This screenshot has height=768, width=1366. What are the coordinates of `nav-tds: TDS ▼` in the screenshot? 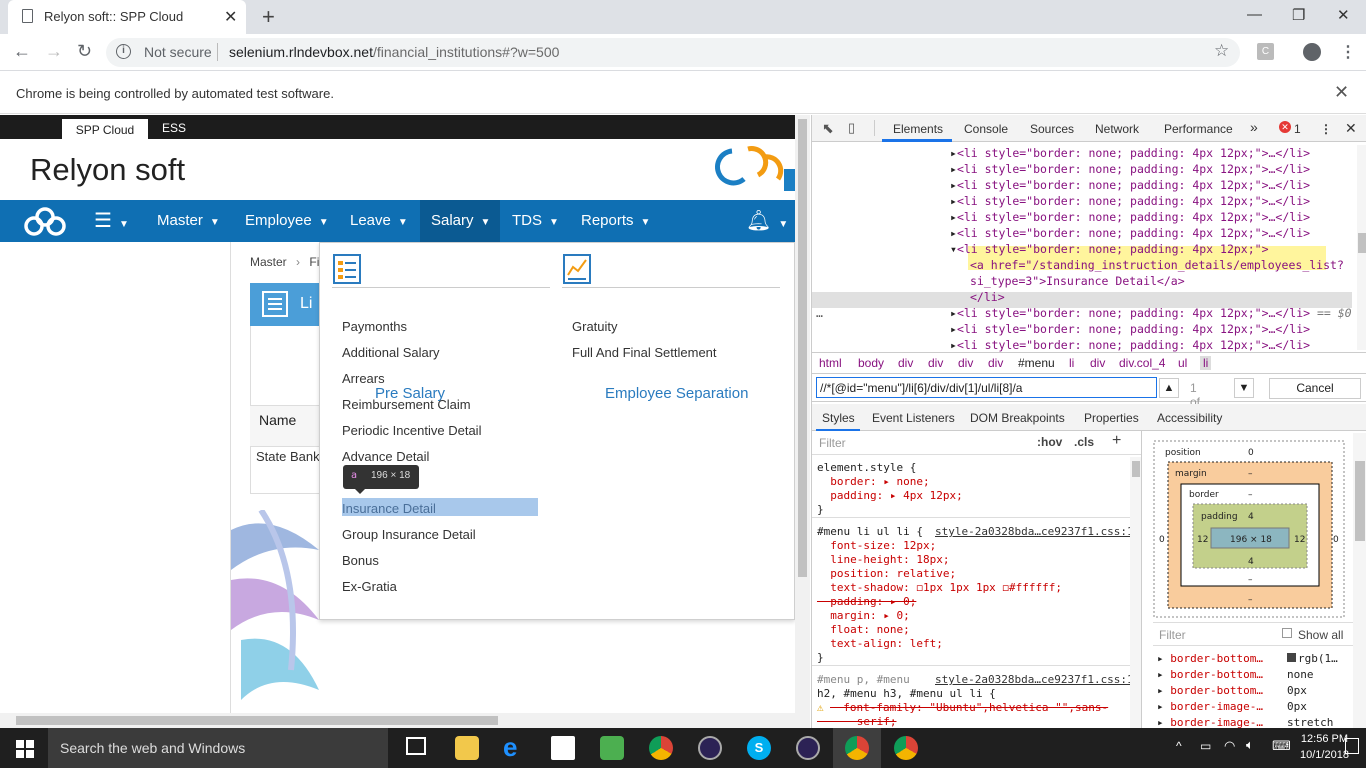 It's located at (535, 221).